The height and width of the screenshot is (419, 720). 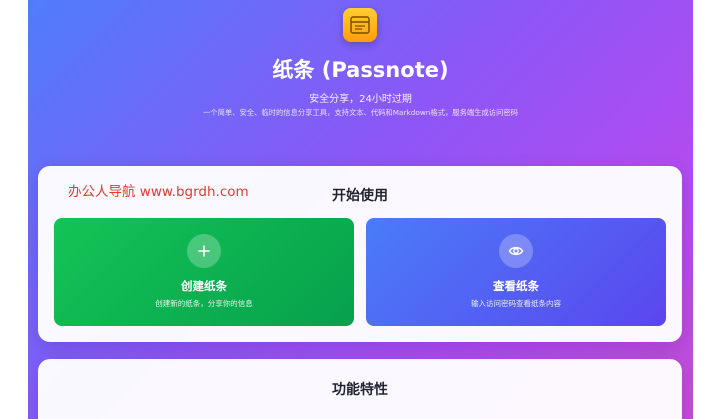 What do you see at coordinates (516, 286) in the screenshot?
I see `view-note-title: 查看纸条` at bounding box center [516, 286].